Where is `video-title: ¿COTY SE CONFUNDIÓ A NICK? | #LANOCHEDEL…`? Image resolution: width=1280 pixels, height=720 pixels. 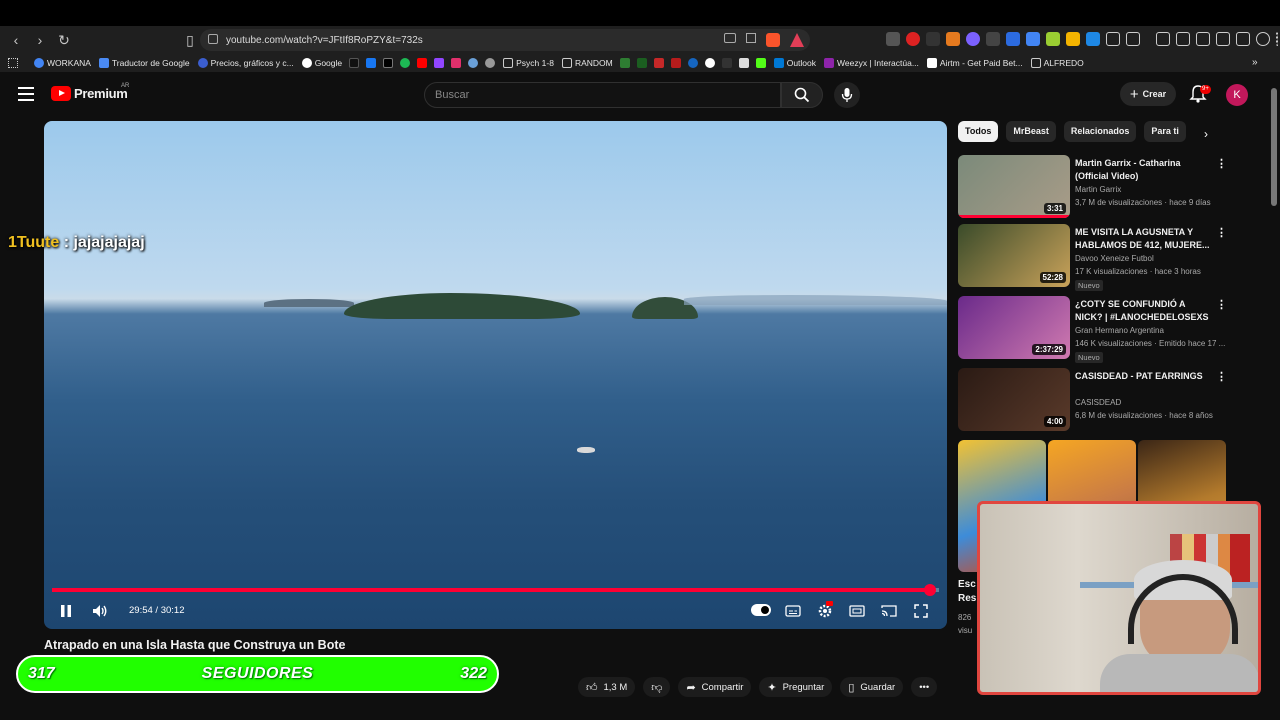
video-title: ¿COTY SE CONFUNDIÓ A NICK? | #LANOCHEDEL… is located at coordinates (1144, 311).